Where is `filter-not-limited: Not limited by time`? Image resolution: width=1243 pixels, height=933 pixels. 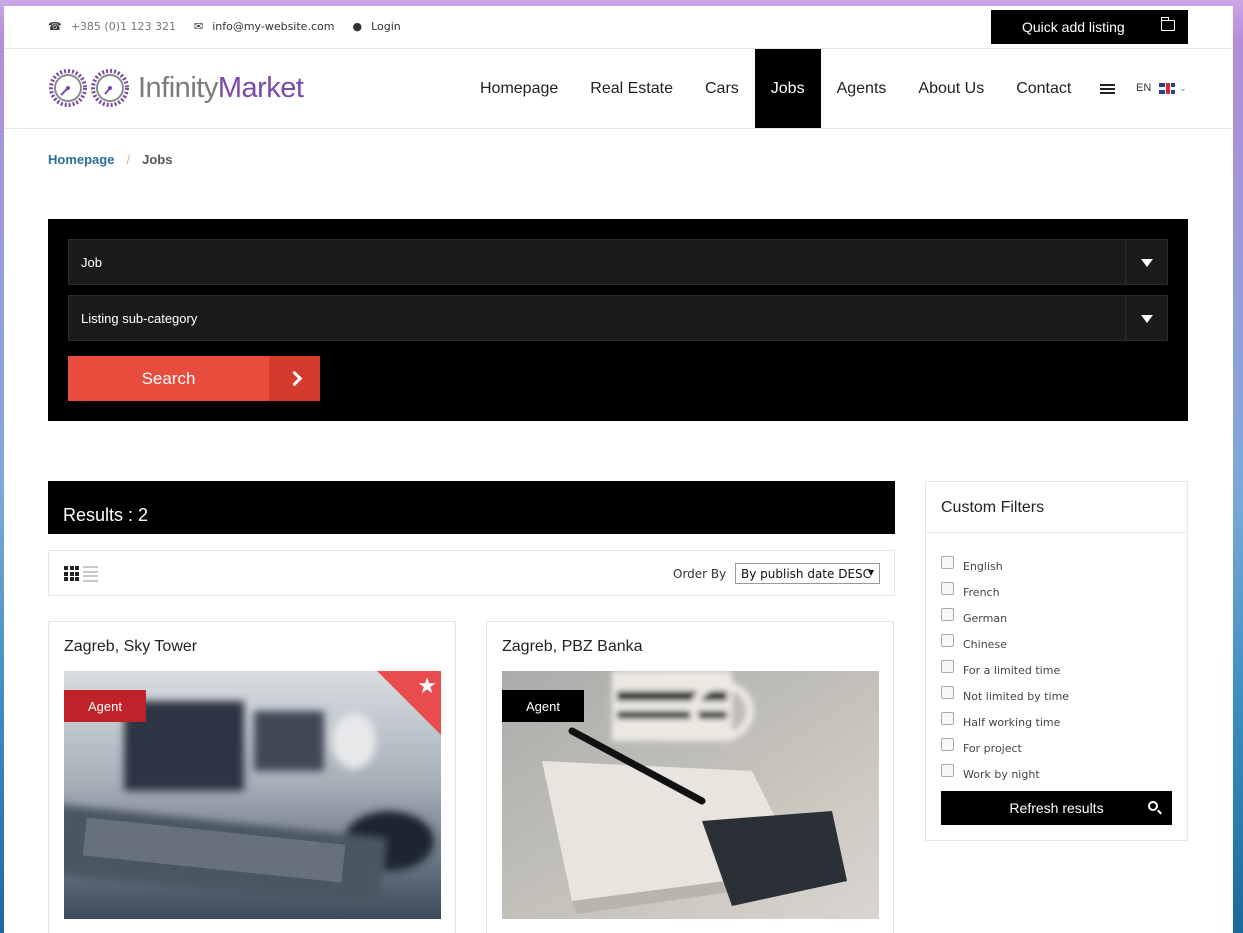
filter-not-limited: Not limited by time is located at coordinates (1005, 695).